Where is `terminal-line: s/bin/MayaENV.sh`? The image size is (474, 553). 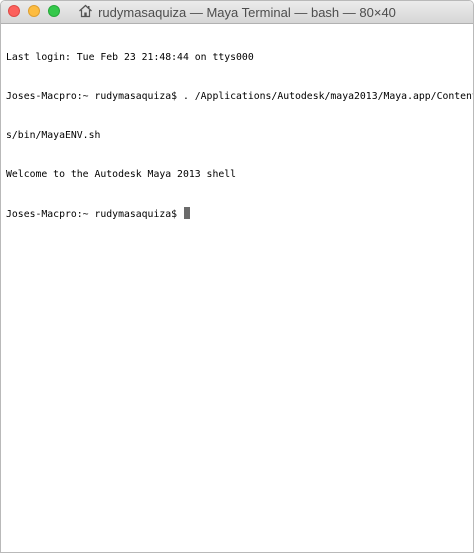 terminal-line: s/bin/MayaENV.sh is located at coordinates (53, 135).